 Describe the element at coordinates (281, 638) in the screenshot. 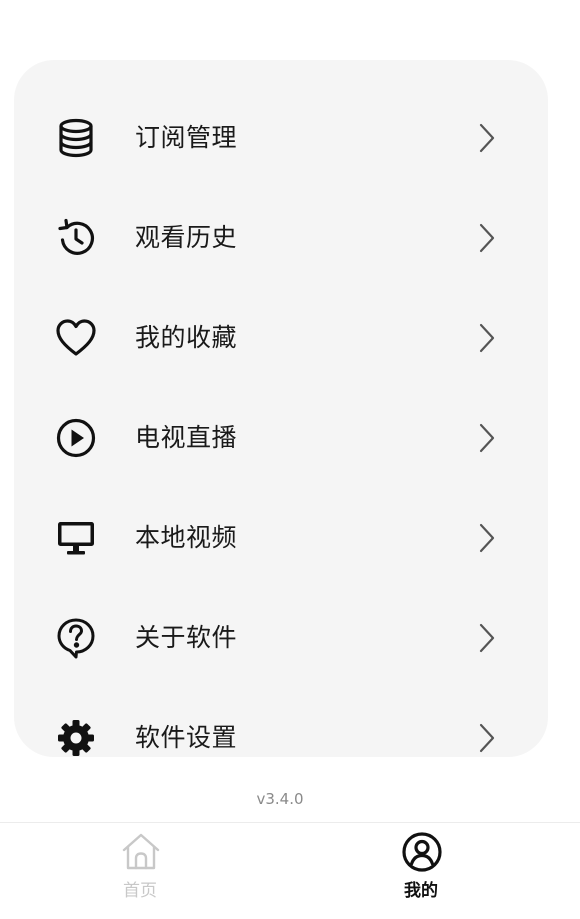

I see `menu-item-about: 关于软件` at that location.